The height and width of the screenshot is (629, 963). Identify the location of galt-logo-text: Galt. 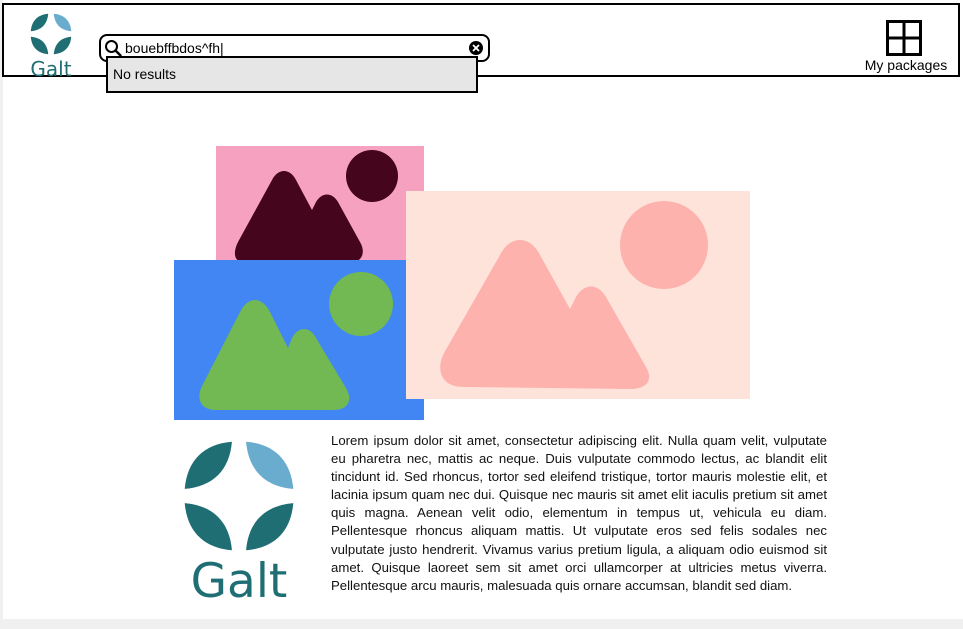
(51, 69).